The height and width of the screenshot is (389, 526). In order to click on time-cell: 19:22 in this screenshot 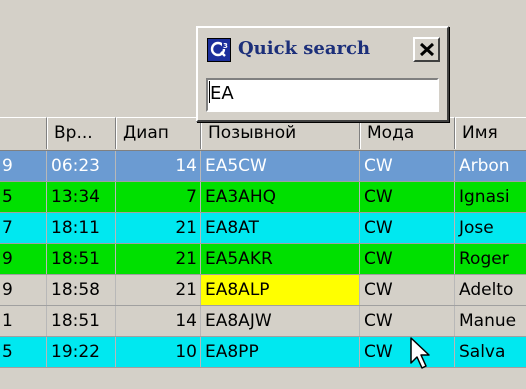, I will do `click(81, 352)`.